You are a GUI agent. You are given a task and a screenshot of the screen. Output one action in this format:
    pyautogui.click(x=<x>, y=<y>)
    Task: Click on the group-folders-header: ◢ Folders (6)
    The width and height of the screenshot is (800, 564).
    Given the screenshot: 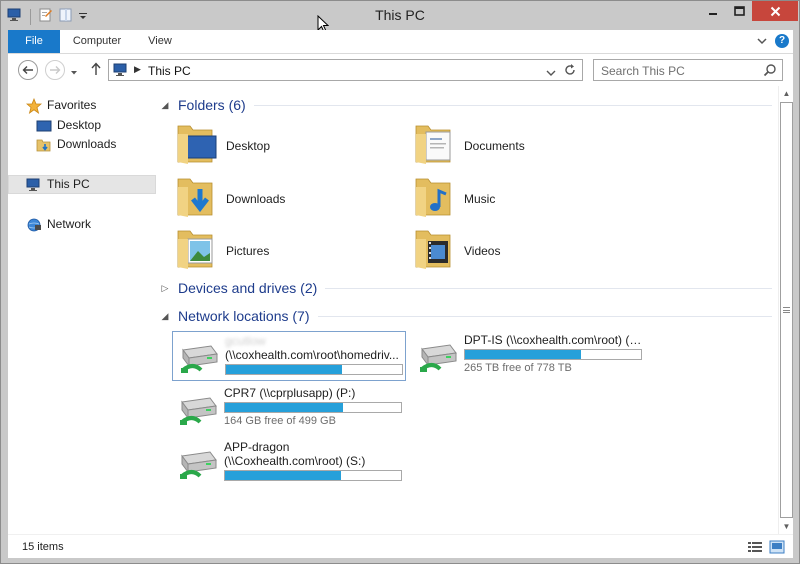 What is the action you would take?
    pyautogui.click(x=465, y=105)
    